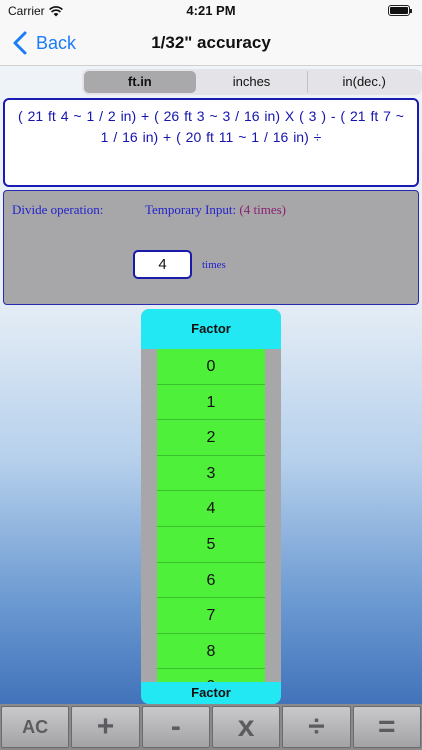 Image resolution: width=422 pixels, height=750 pixels. Describe the element at coordinates (211, 651) in the screenshot. I see `picker-item-8: 8` at that location.